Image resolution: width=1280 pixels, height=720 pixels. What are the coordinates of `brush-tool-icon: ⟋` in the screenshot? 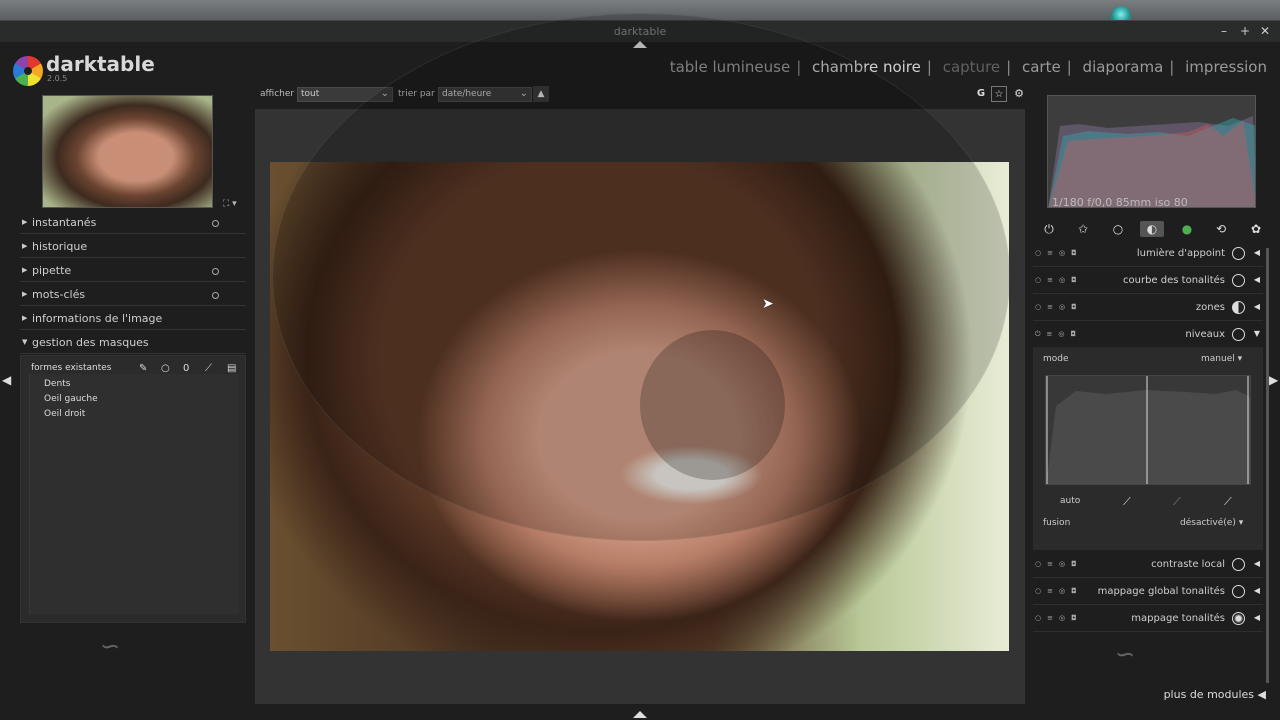 It's located at (208, 368).